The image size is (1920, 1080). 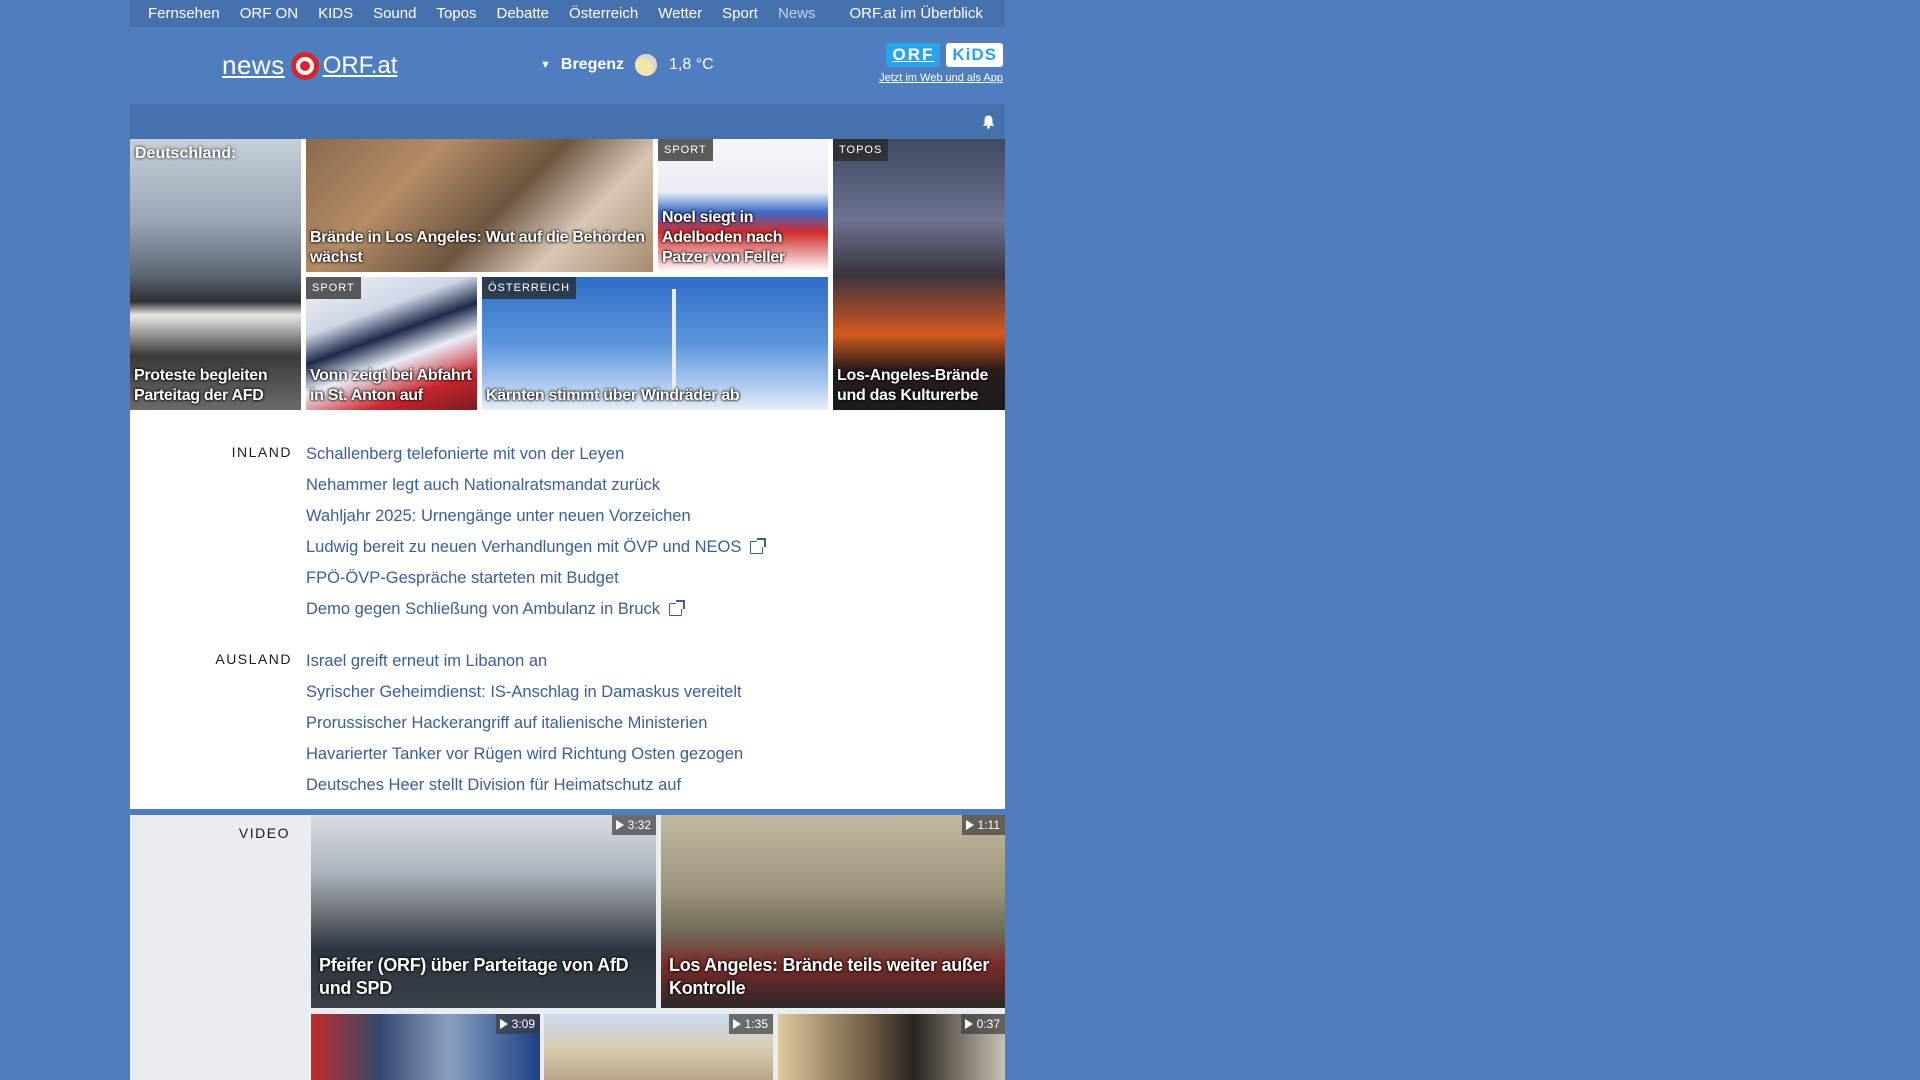 I want to click on orf-kids-promo: ORF KiDS Jetzt im Web und als App, so click(x=934, y=63).